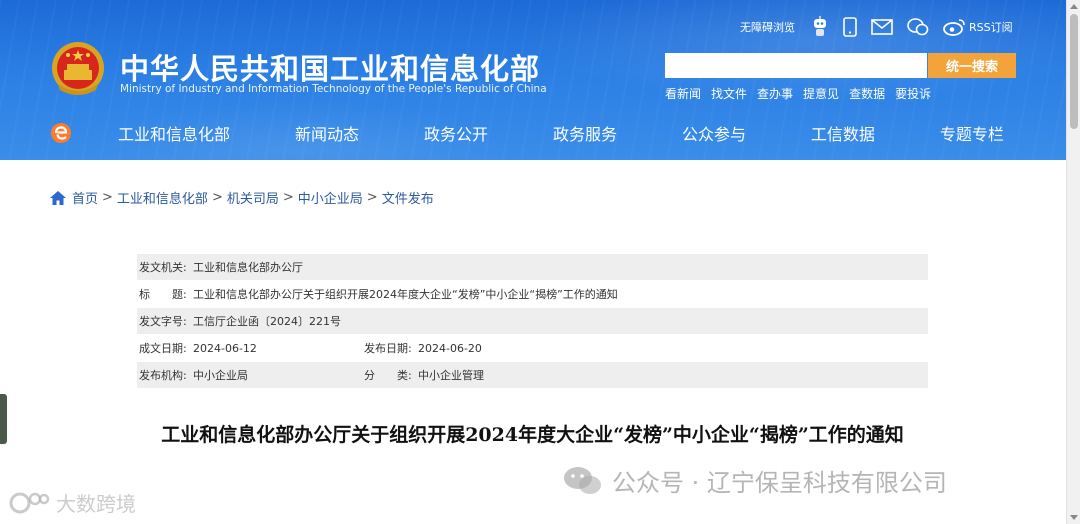  I want to click on wechat-watermark: 公众号 · 辽宁保呈科技有限公司, so click(754, 480).